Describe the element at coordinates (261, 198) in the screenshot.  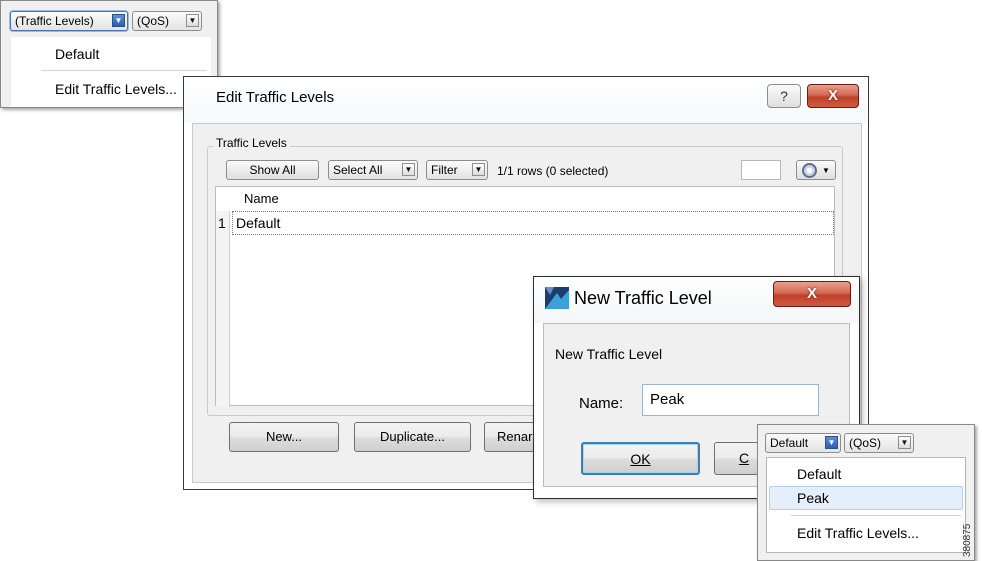
I see `column-header-name: Name` at that location.